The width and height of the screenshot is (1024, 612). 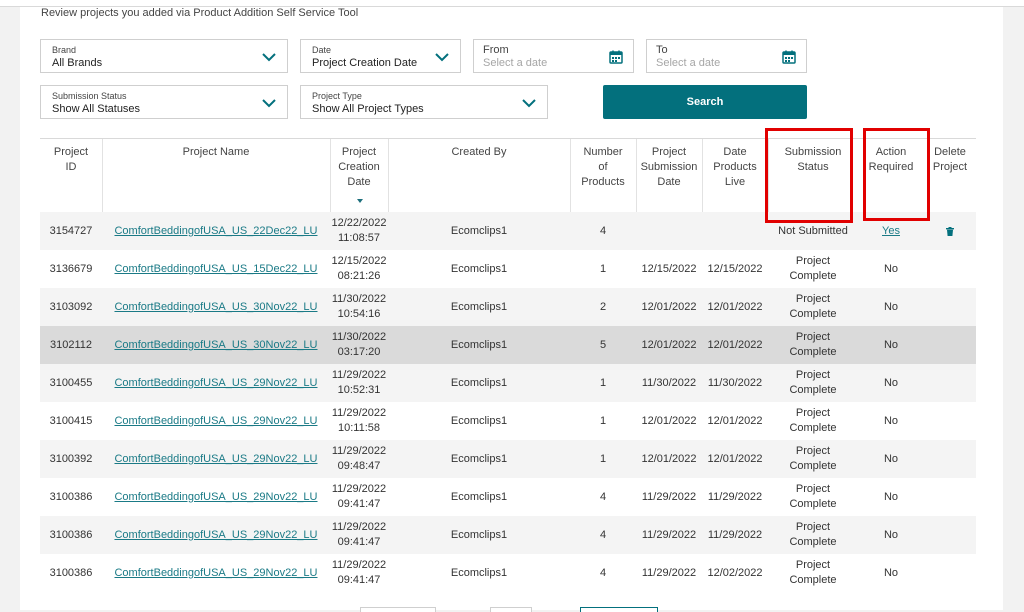 I want to click on project-name-link: ComfortBeddingofUSA_US_15Dec22_LU, so click(x=215, y=269).